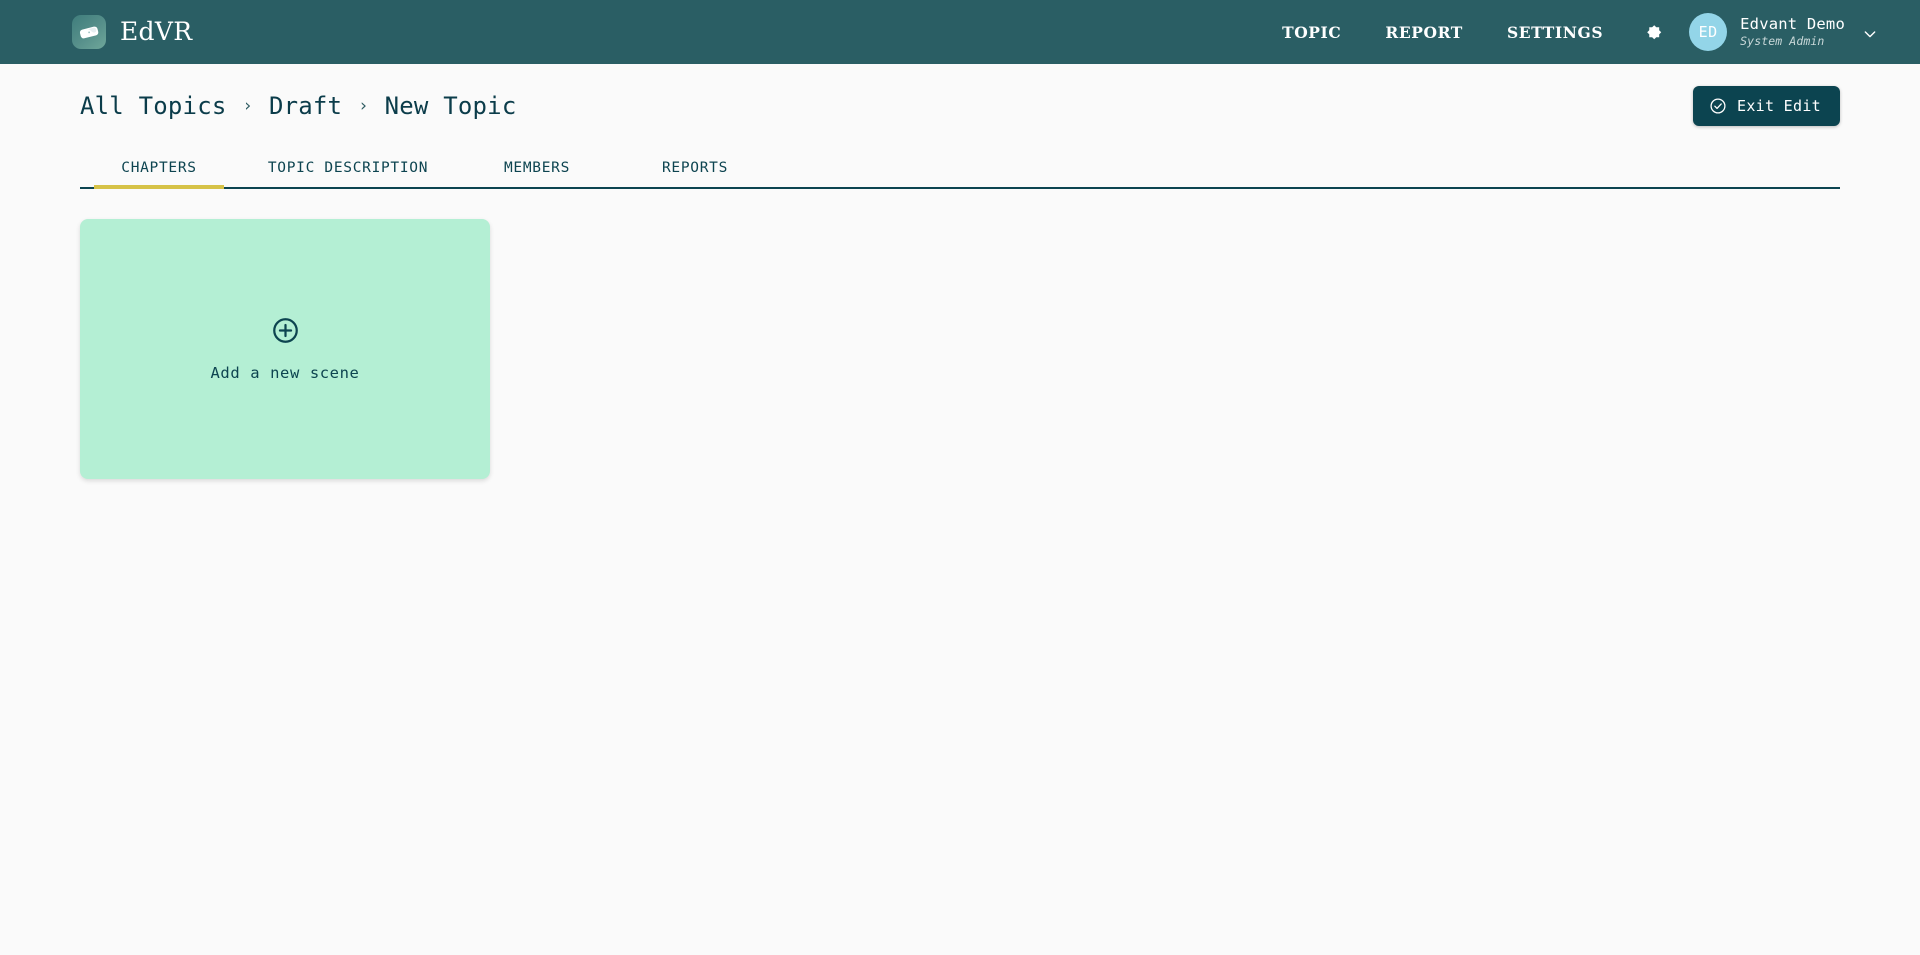 This screenshot has width=1920, height=955. Describe the element at coordinates (159, 174) in the screenshot. I see `tab-chapters: CHAPTERS` at that location.